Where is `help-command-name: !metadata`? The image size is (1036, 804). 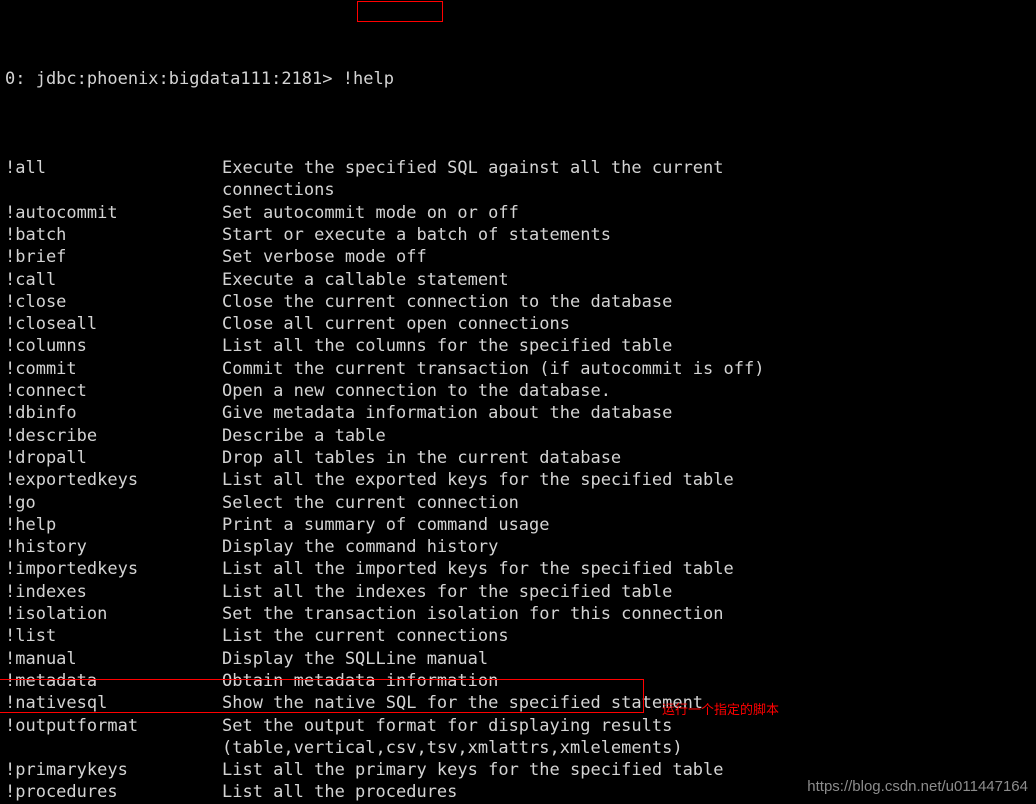
help-command-name: !metadata is located at coordinates (51, 680).